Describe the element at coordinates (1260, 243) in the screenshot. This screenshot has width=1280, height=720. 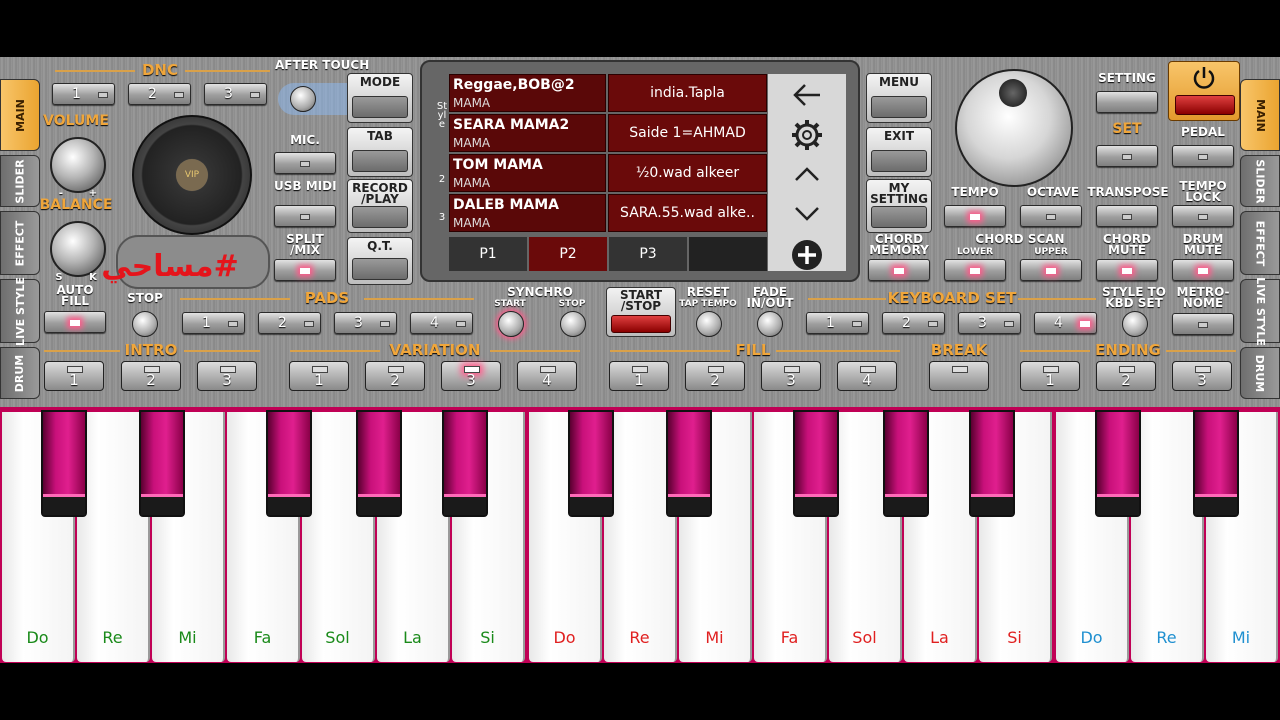
I see `right-tab-effect: EFFECT` at that location.